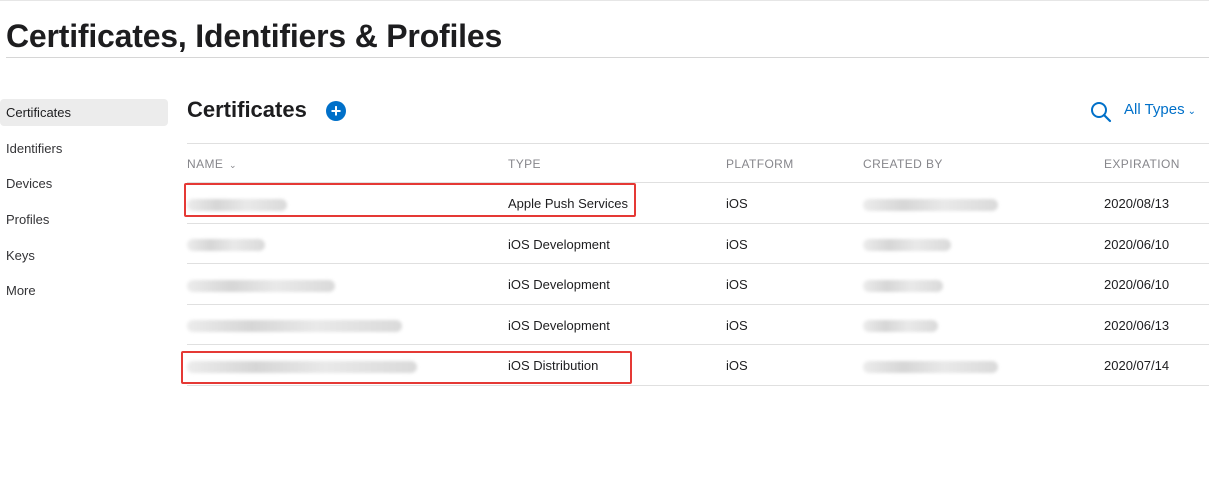  What do you see at coordinates (84, 255) in the screenshot?
I see `sidebar-item-keys: Keys` at bounding box center [84, 255].